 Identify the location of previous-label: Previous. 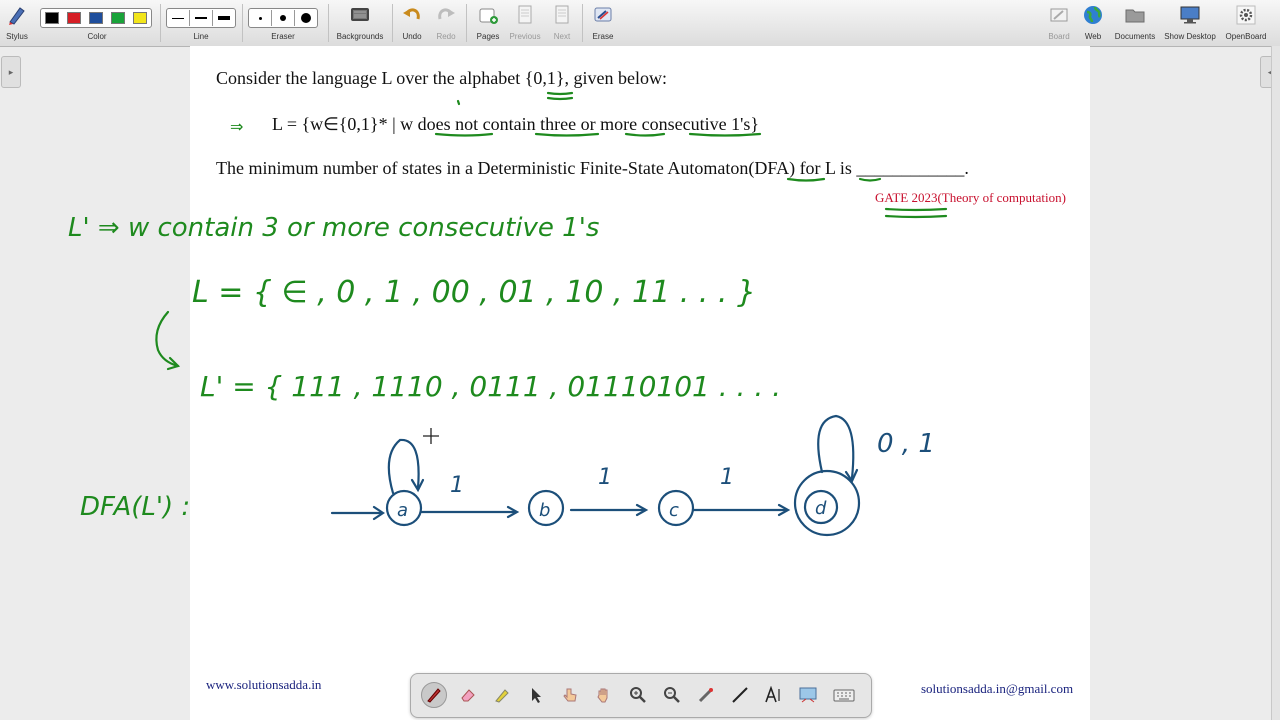
(525, 36).